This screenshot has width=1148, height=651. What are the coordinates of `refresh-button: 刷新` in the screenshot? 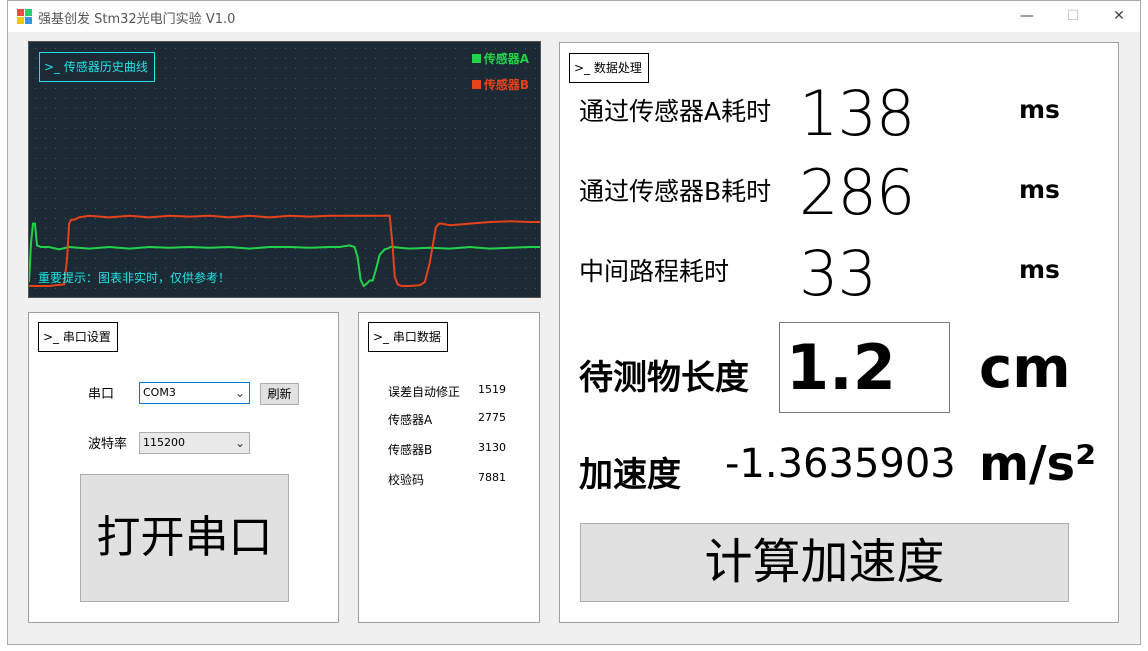 It's located at (279, 394).